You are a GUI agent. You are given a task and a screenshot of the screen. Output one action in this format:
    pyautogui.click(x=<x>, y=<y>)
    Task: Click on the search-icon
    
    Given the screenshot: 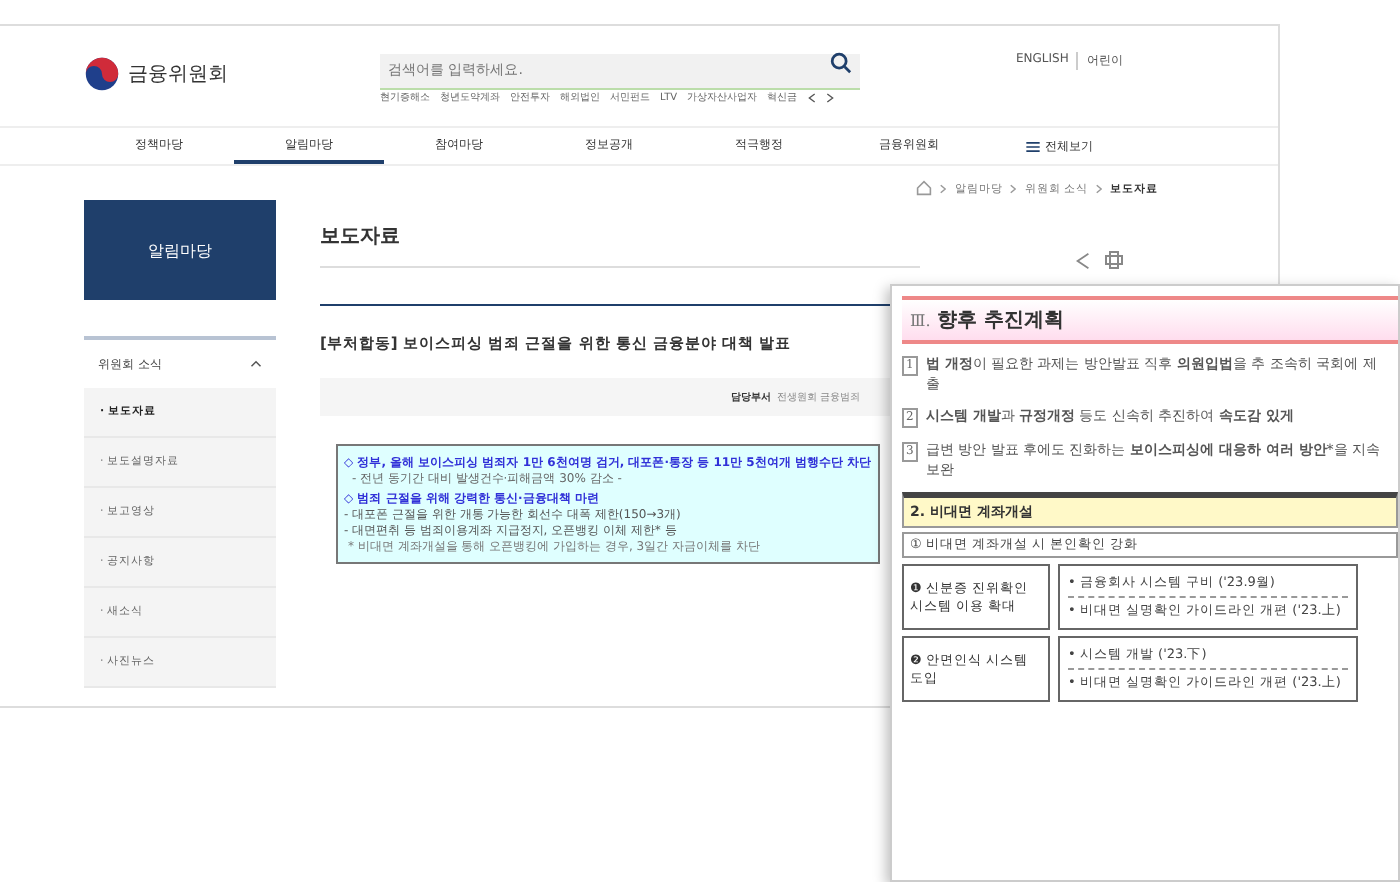 What is the action you would take?
    pyautogui.click(x=841, y=63)
    